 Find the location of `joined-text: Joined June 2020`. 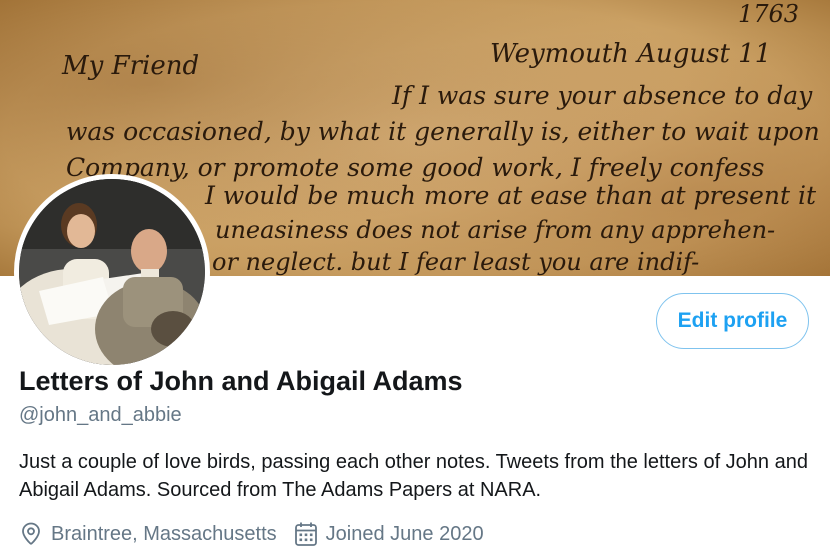

joined-text: Joined June 2020 is located at coordinates (404, 533).